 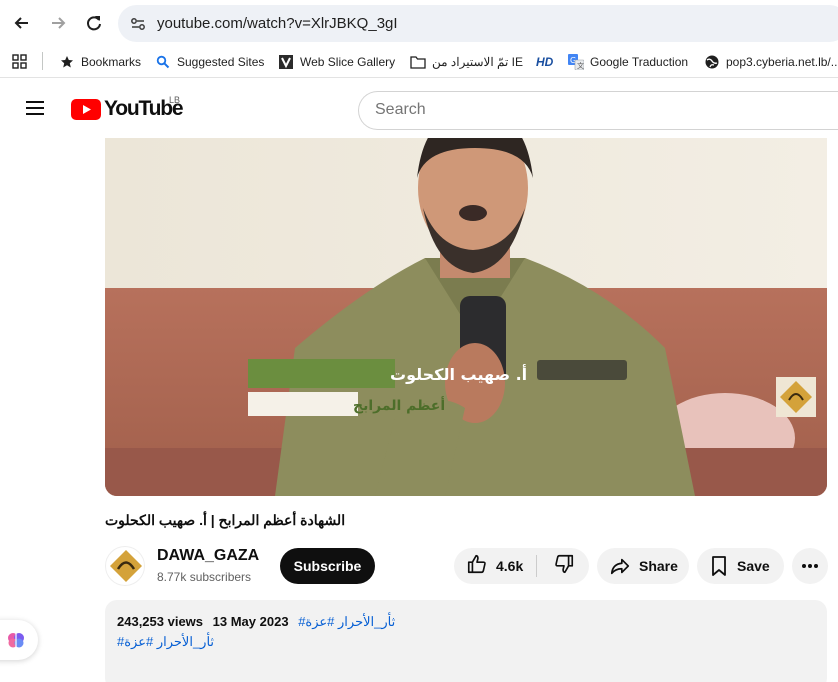 I want to click on apps-grid-icon, so click(x=19, y=61).